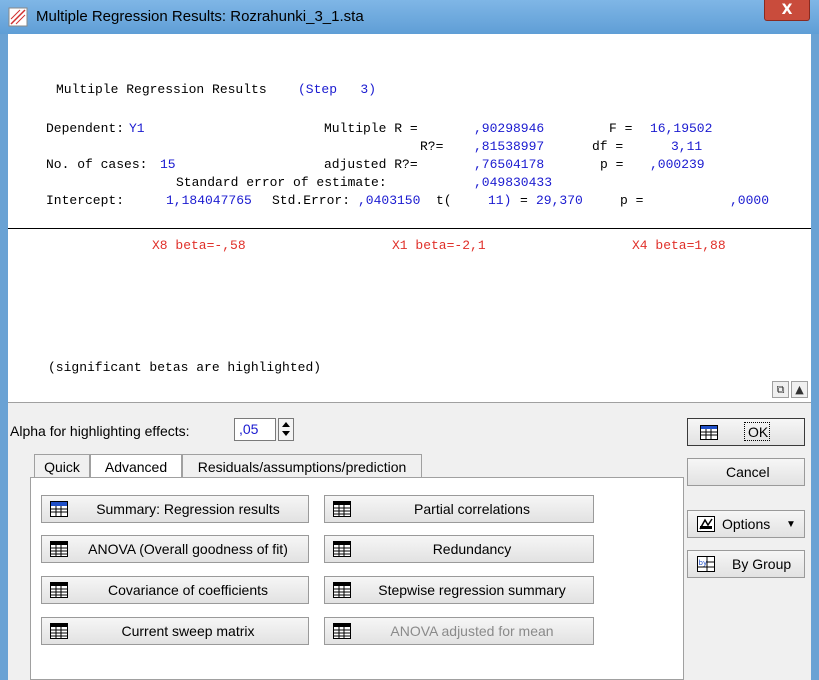  Describe the element at coordinates (97, 164) in the screenshot. I see `cases-label: No. of cases:` at that location.